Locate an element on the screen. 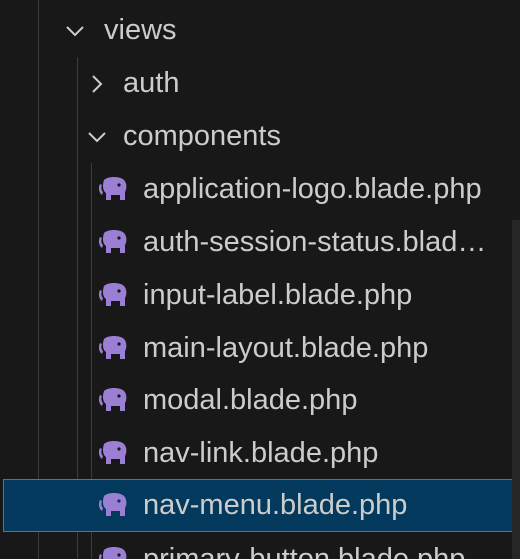 This screenshot has width=520, height=559. tree-file-label: modal.blade.php is located at coordinates (250, 400).